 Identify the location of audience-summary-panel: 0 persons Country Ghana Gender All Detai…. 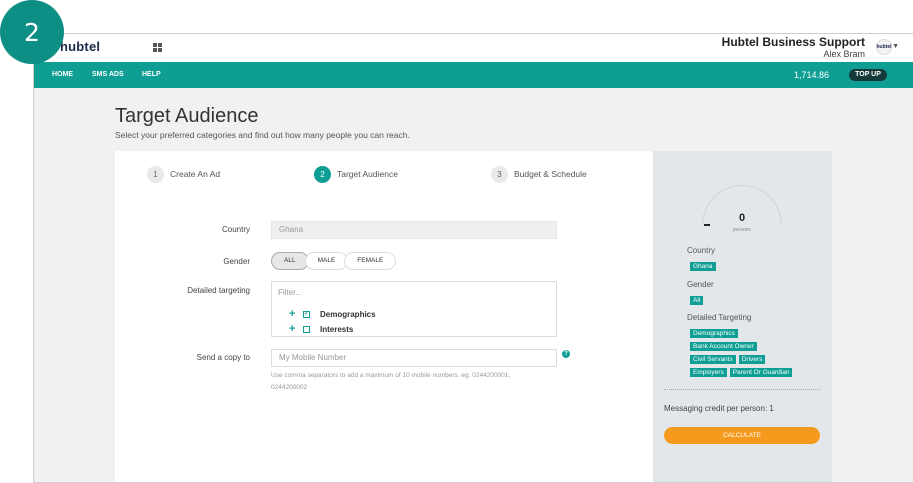
(742, 316).